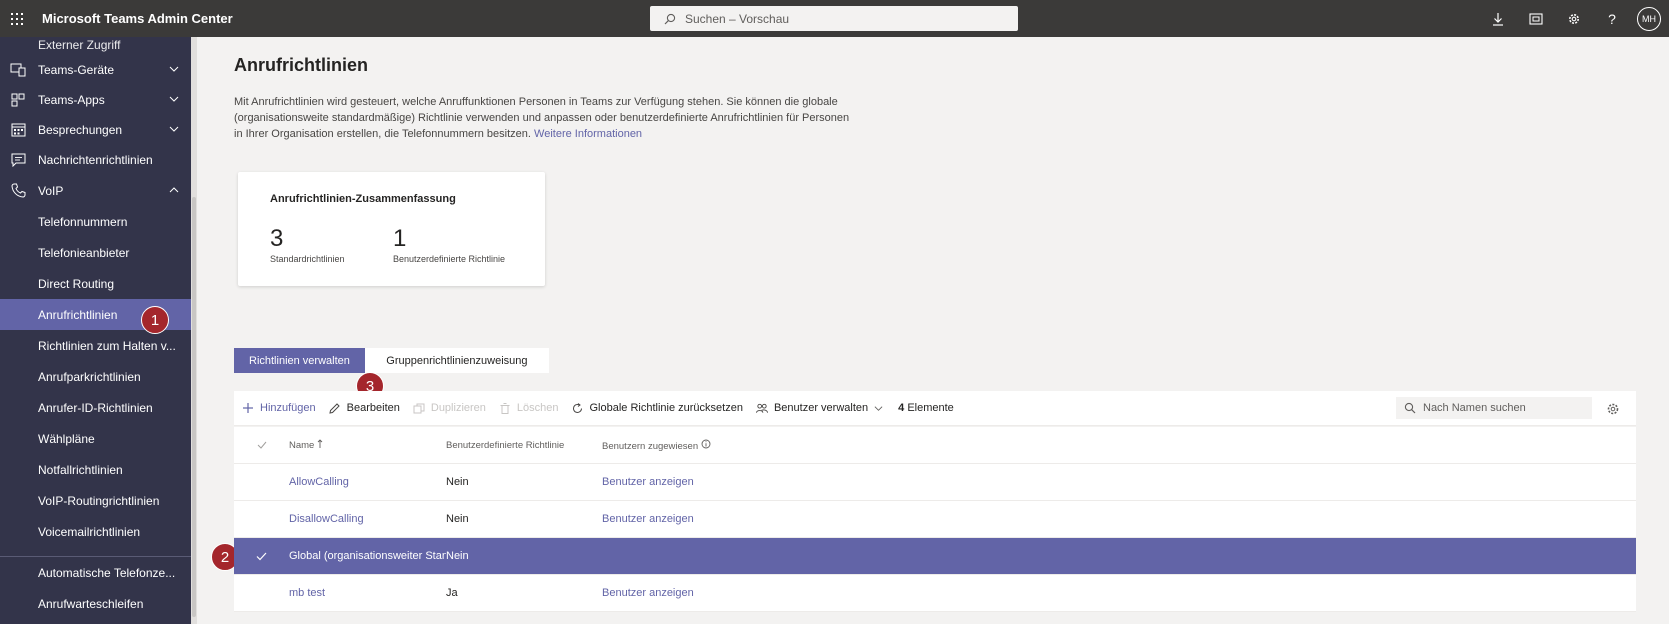 This screenshot has height=624, width=1669. Describe the element at coordinates (66, 438) in the screenshot. I see `sidebar-item-label: Wählpläne` at that location.